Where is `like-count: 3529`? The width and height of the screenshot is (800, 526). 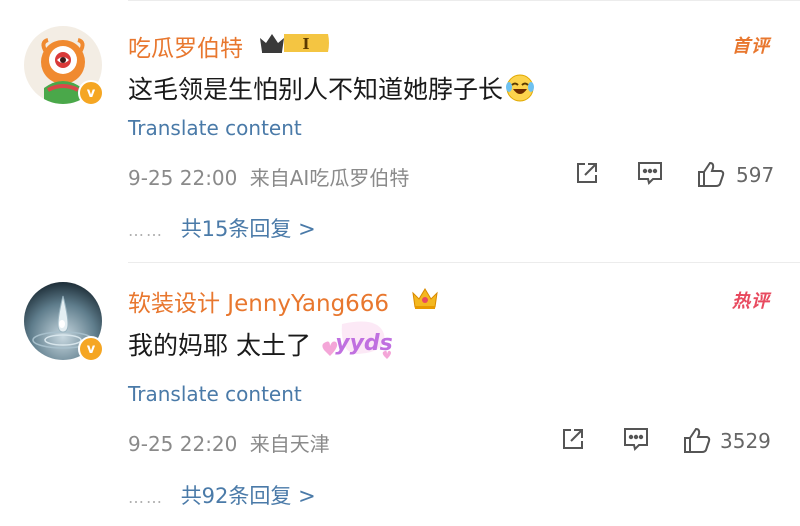 like-count: 3529 is located at coordinates (745, 441).